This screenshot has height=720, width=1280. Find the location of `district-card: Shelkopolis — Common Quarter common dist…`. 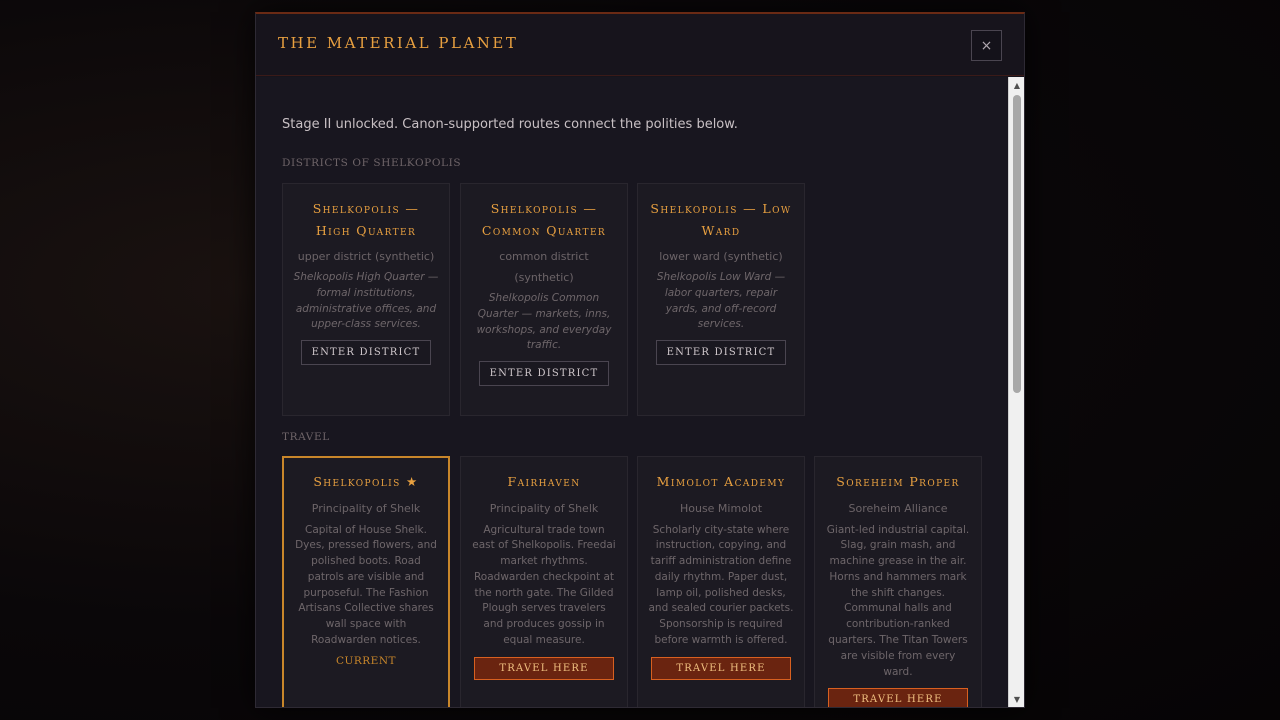

district-card: Shelkopolis — Common Quarter common dist… is located at coordinates (544, 299).